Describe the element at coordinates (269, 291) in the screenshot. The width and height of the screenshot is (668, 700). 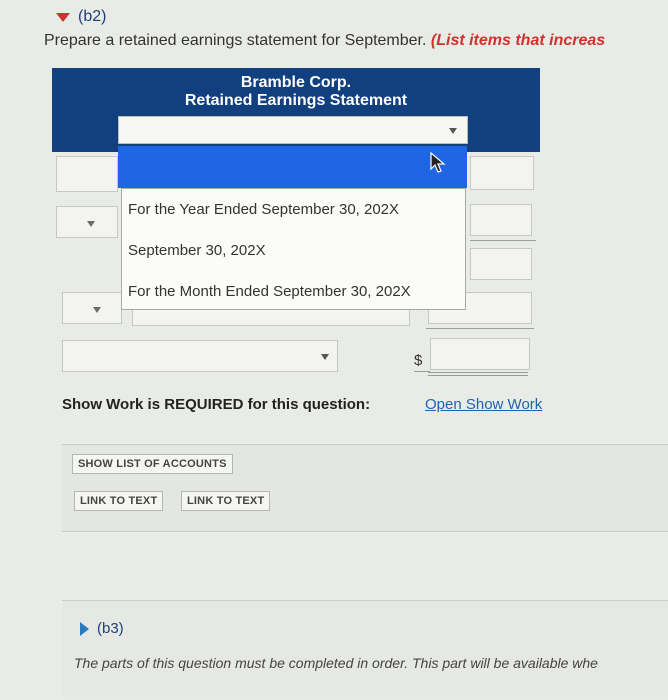
I see `date-option-month: For the Month Ended September 30, 202X` at that location.